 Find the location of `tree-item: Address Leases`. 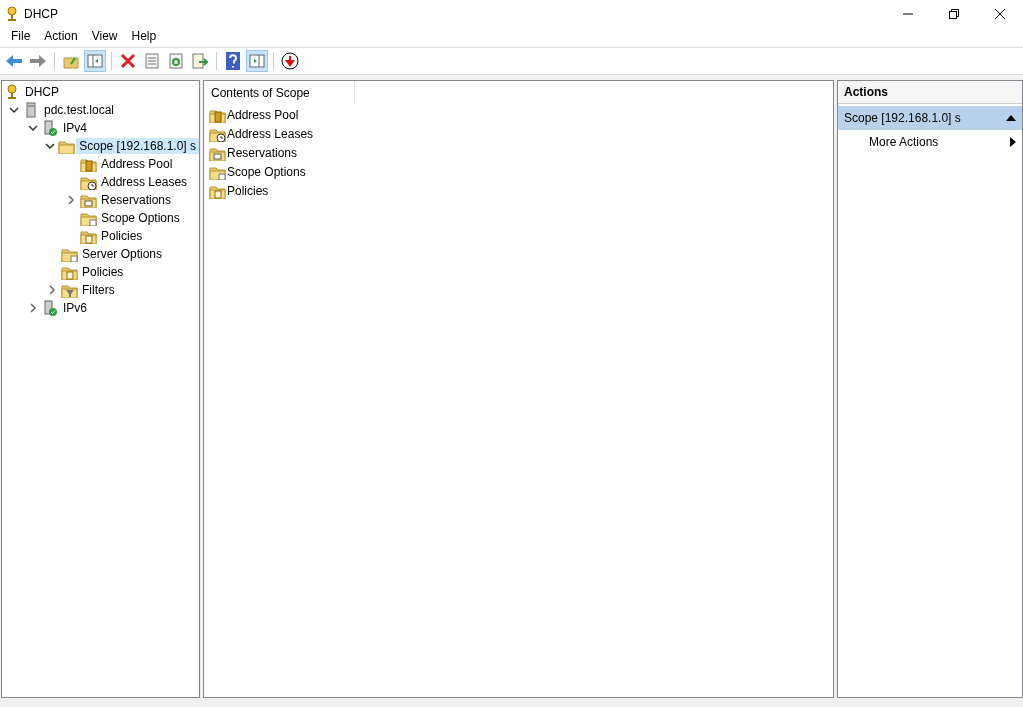

tree-item: Address Leases is located at coordinates (144, 182).